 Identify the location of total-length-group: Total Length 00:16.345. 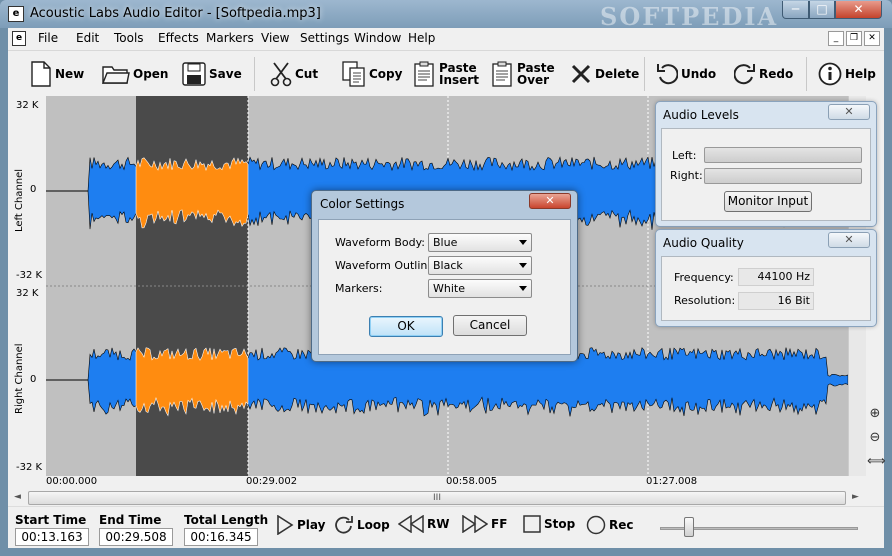
(226, 529).